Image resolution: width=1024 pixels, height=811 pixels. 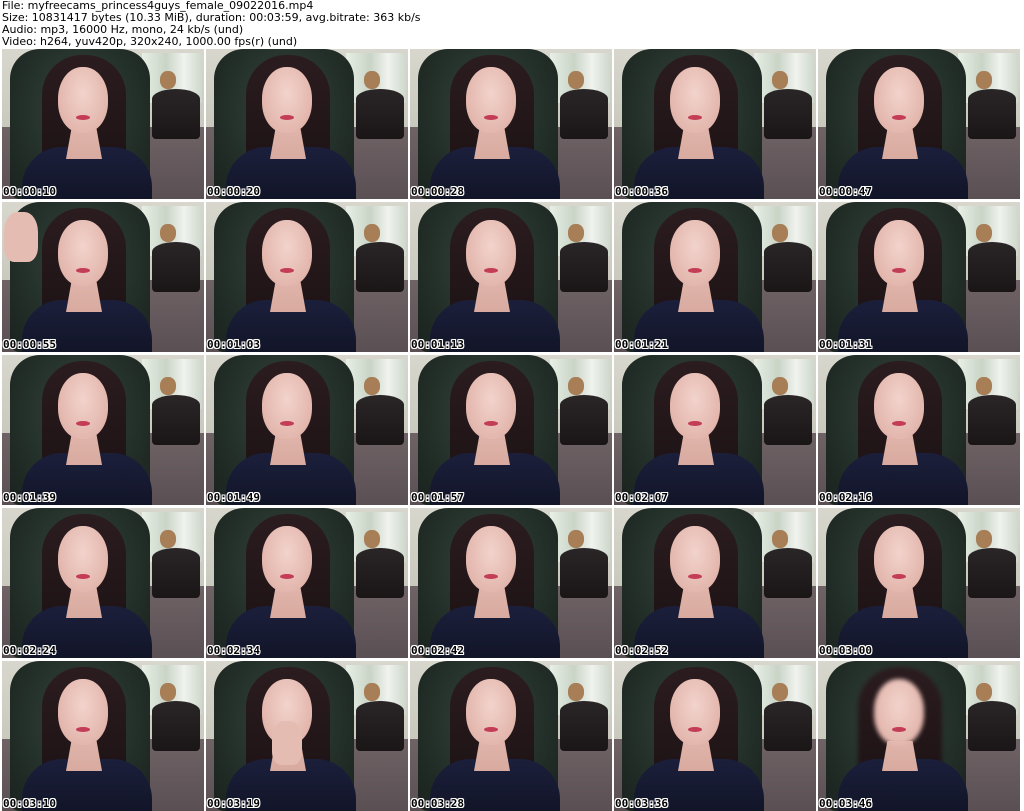 What do you see at coordinates (103, 124) in the screenshot?
I see `thumbnail: 00:00:10` at bounding box center [103, 124].